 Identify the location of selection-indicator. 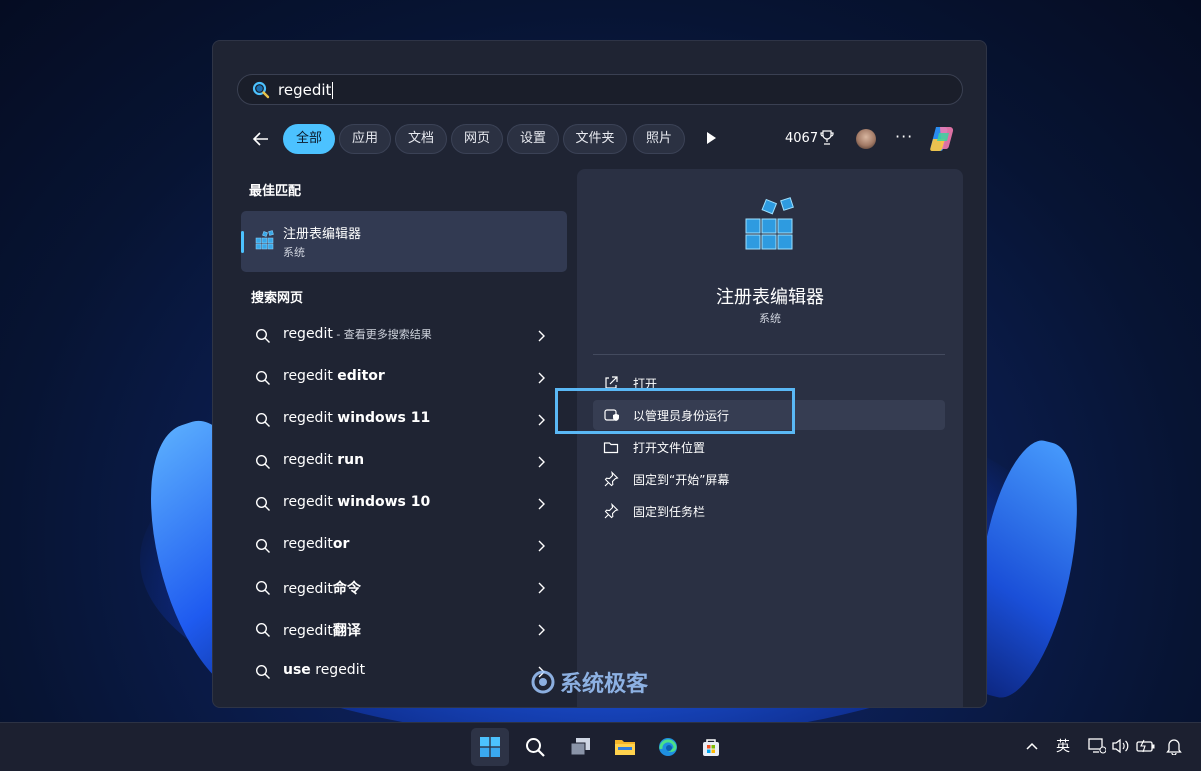
(242, 242).